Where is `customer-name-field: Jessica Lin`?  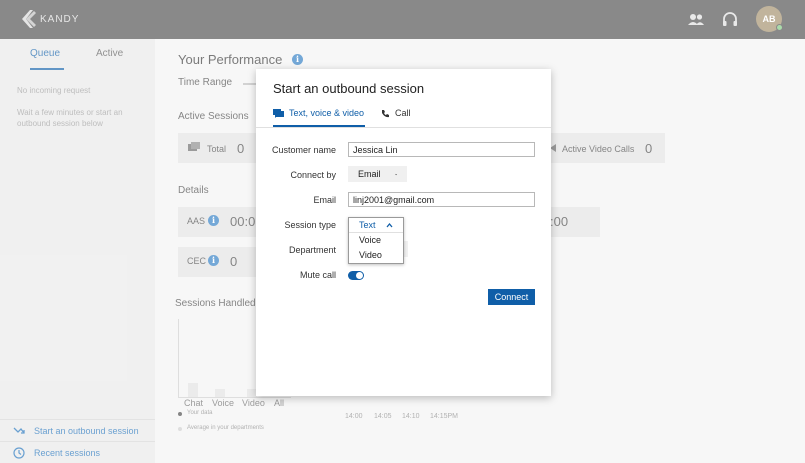
customer-name-field: Jessica Lin is located at coordinates (441, 149).